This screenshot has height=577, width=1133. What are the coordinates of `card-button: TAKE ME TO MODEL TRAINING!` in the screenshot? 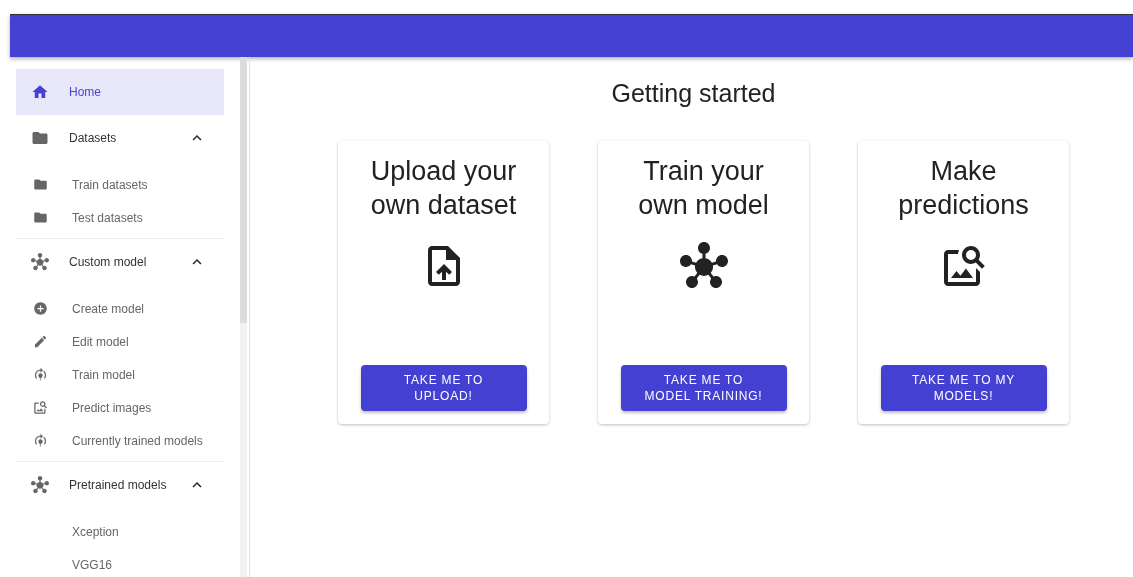 It's located at (703, 388).